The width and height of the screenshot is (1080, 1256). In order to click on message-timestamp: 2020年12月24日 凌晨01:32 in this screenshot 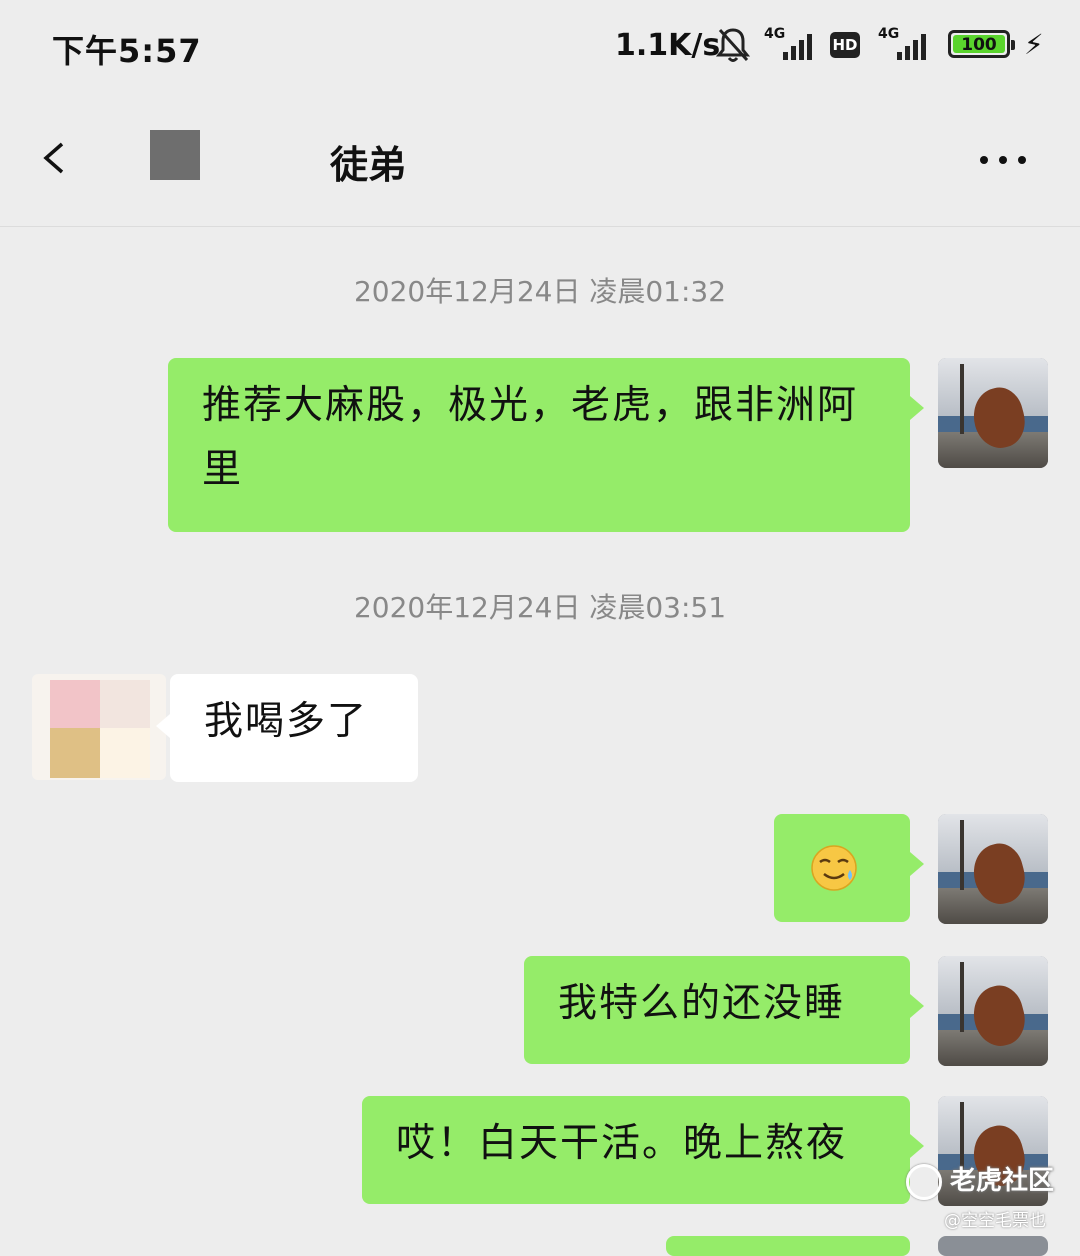, I will do `click(540, 291)`.